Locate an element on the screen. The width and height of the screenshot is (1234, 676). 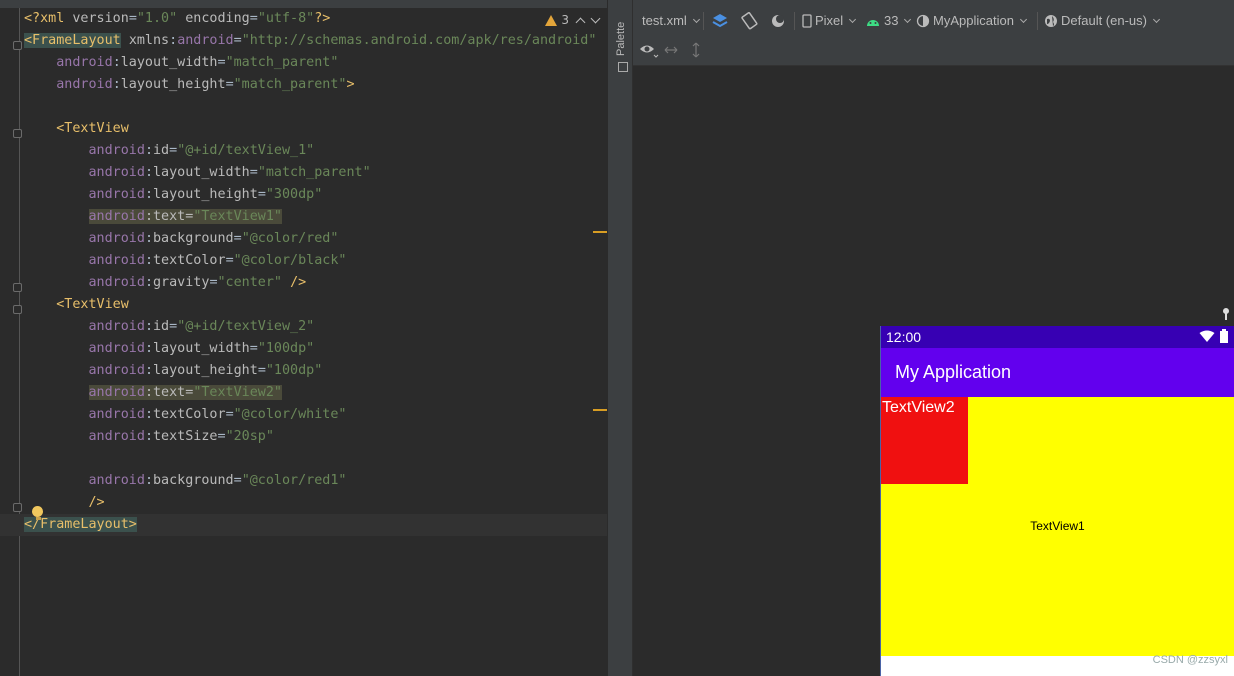
theme-circle-icon is located at coordinates (923, 21).